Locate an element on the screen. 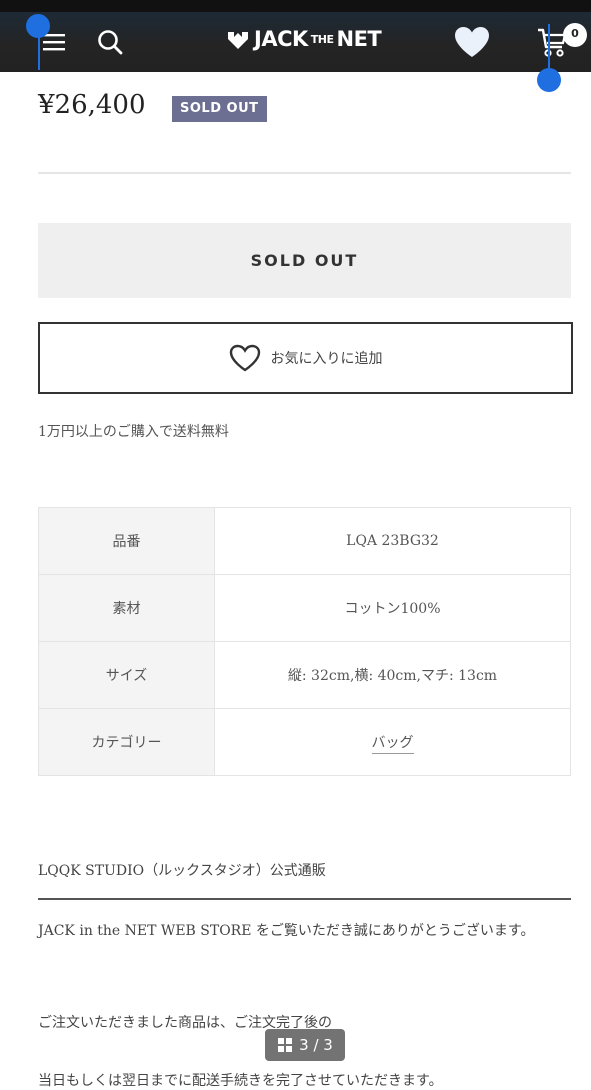  spec-value-category-cell: バッグ is located at coordinates (392, 742).